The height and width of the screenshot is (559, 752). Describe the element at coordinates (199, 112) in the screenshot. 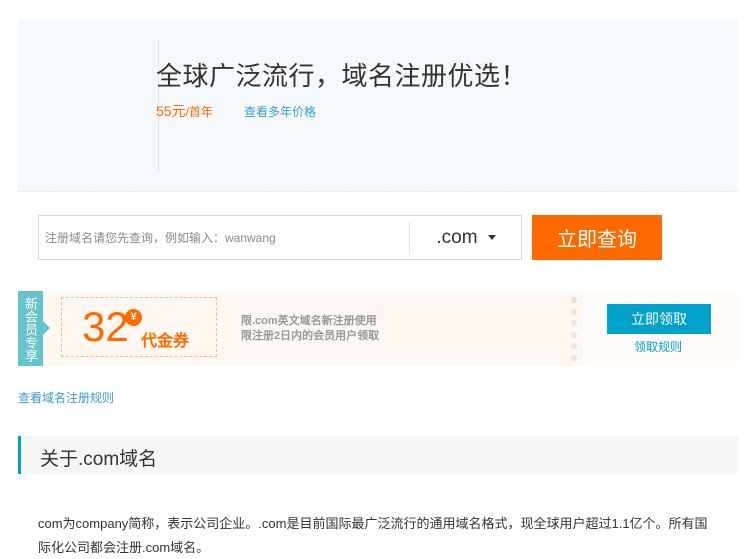

I see `price-unit: /首年` at that location.